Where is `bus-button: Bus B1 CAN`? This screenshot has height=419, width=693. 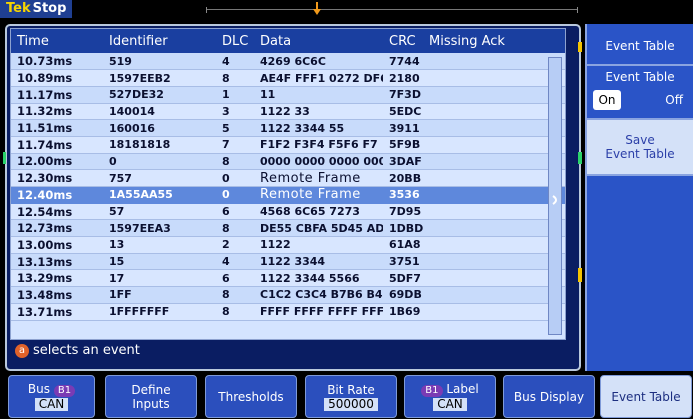
bus-button: Bus B1 CAN is located at coordinates (51, 396).